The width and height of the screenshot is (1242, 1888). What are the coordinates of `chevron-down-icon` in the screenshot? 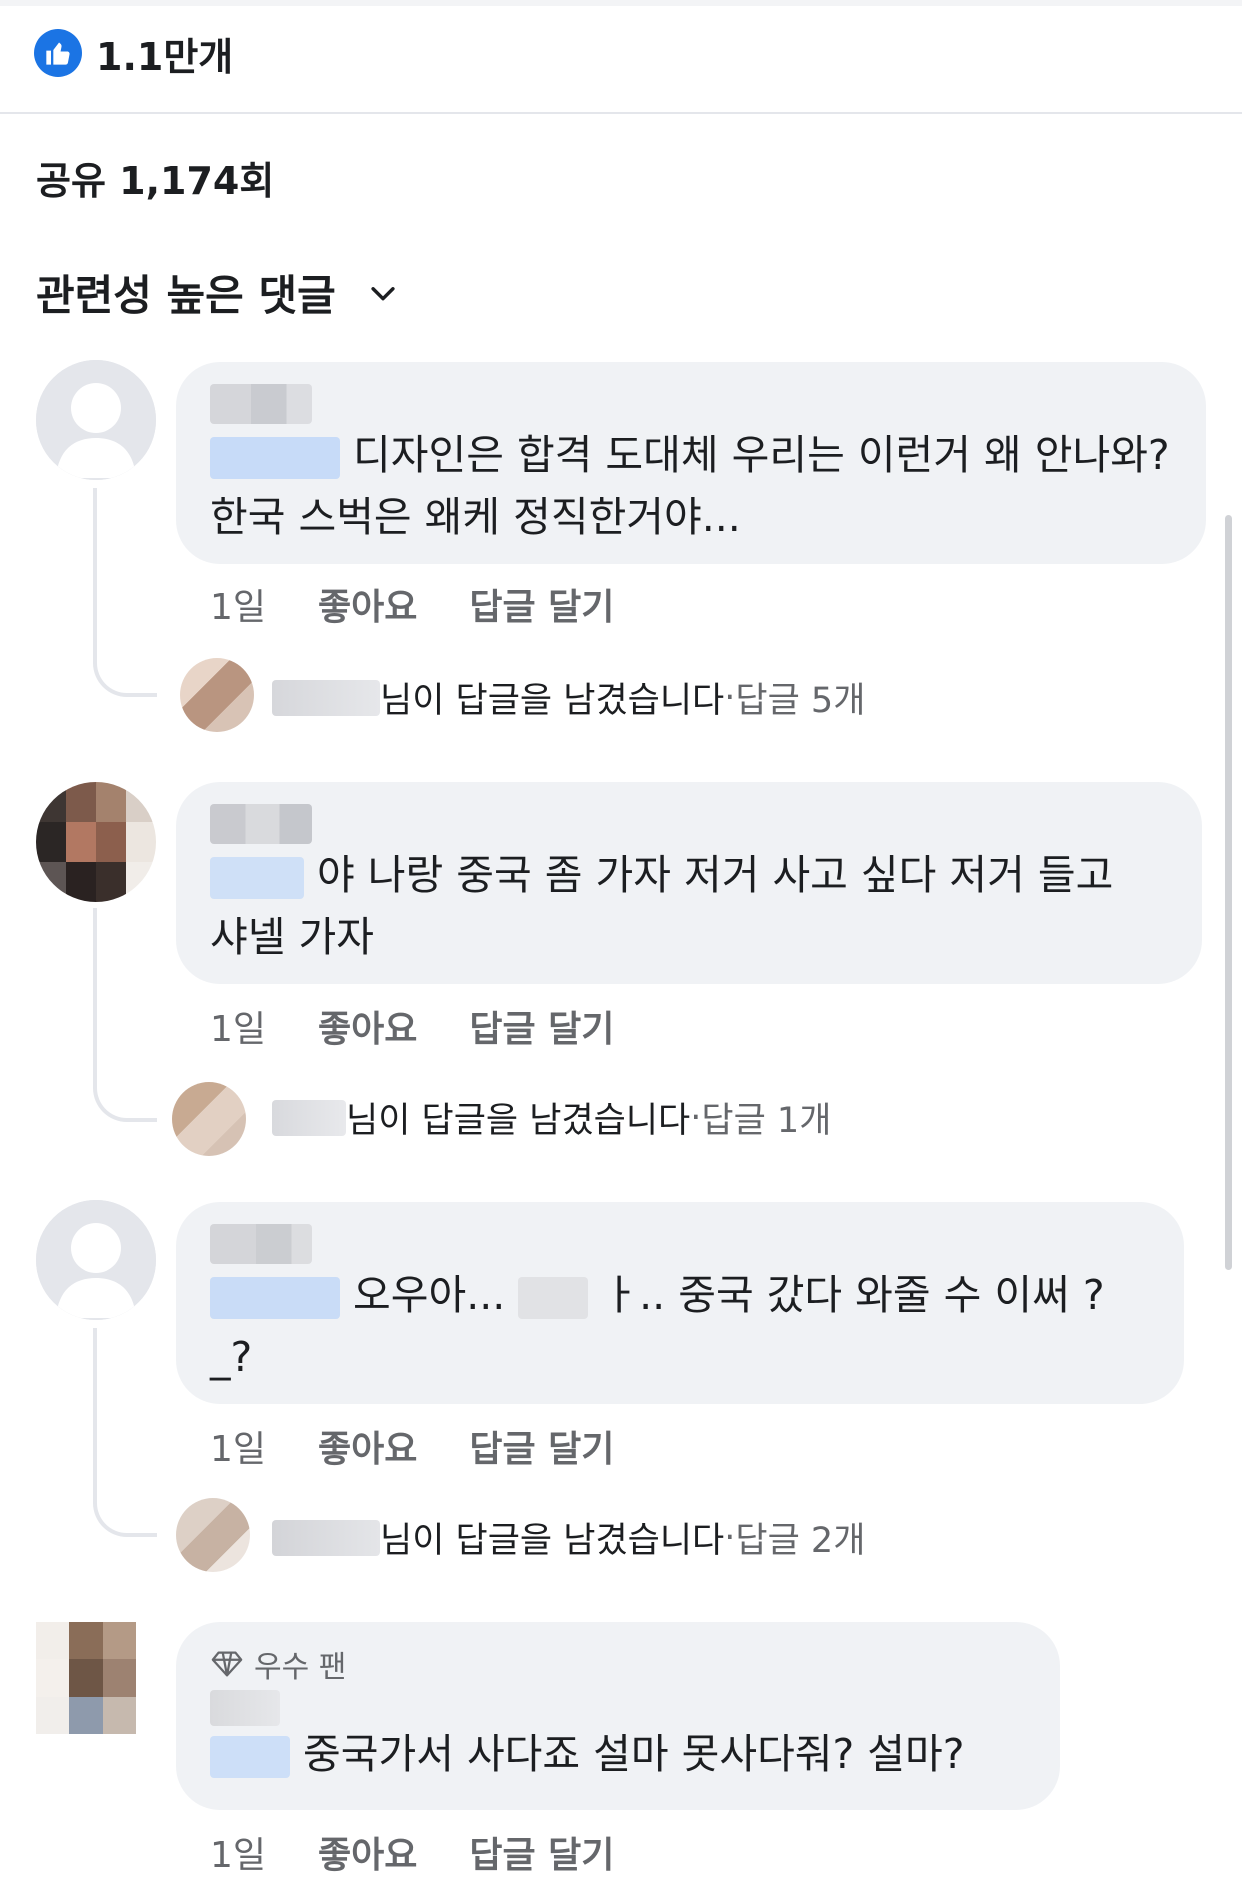 It's located at (383, 293).